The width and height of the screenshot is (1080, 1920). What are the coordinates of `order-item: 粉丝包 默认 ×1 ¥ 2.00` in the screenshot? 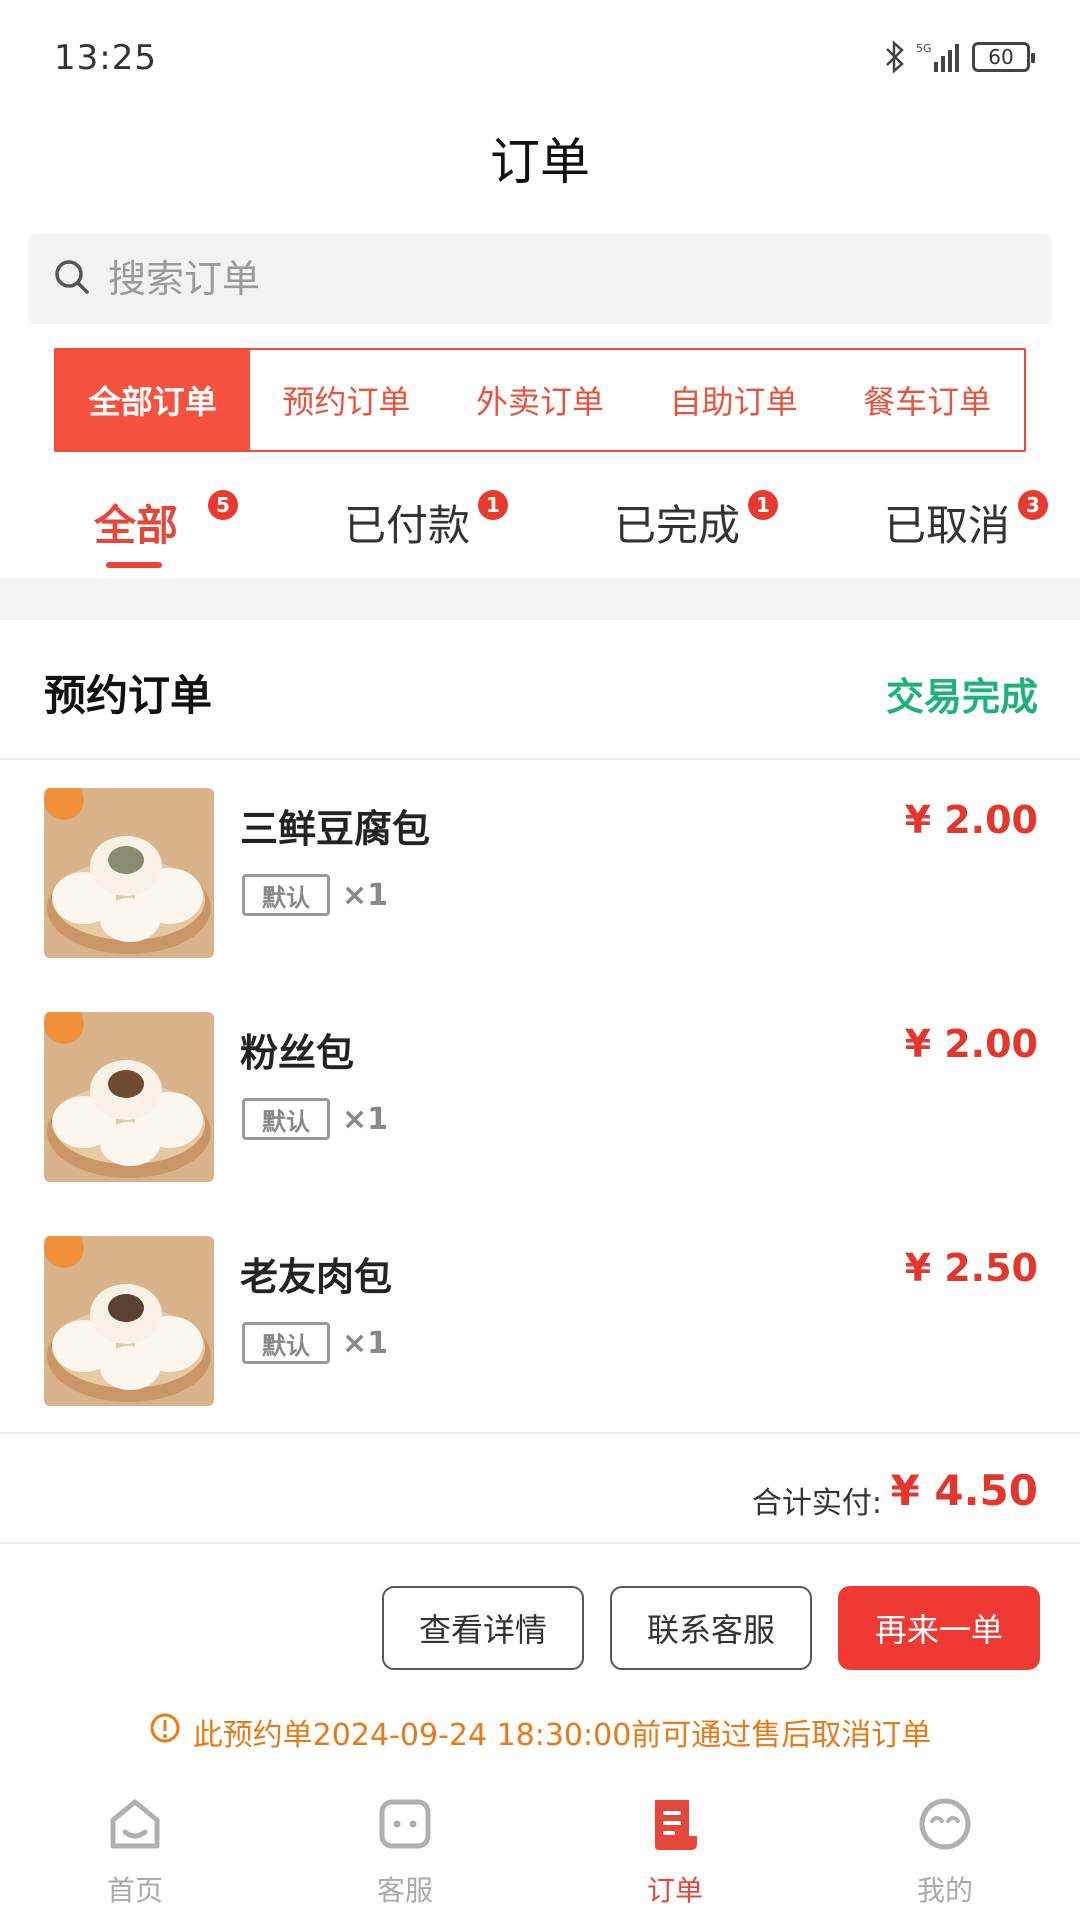 It's located at (540, 1100).